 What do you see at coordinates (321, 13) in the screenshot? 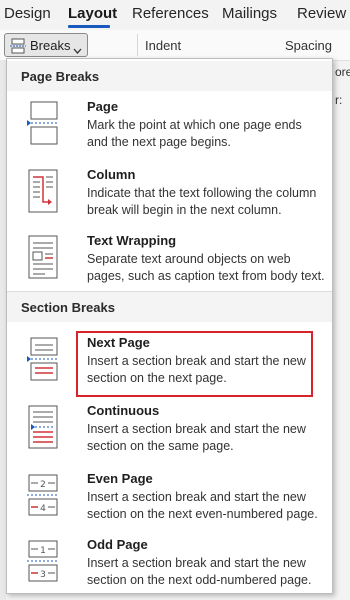
I see `tab-review: Review` at bounding box center [321, 13].